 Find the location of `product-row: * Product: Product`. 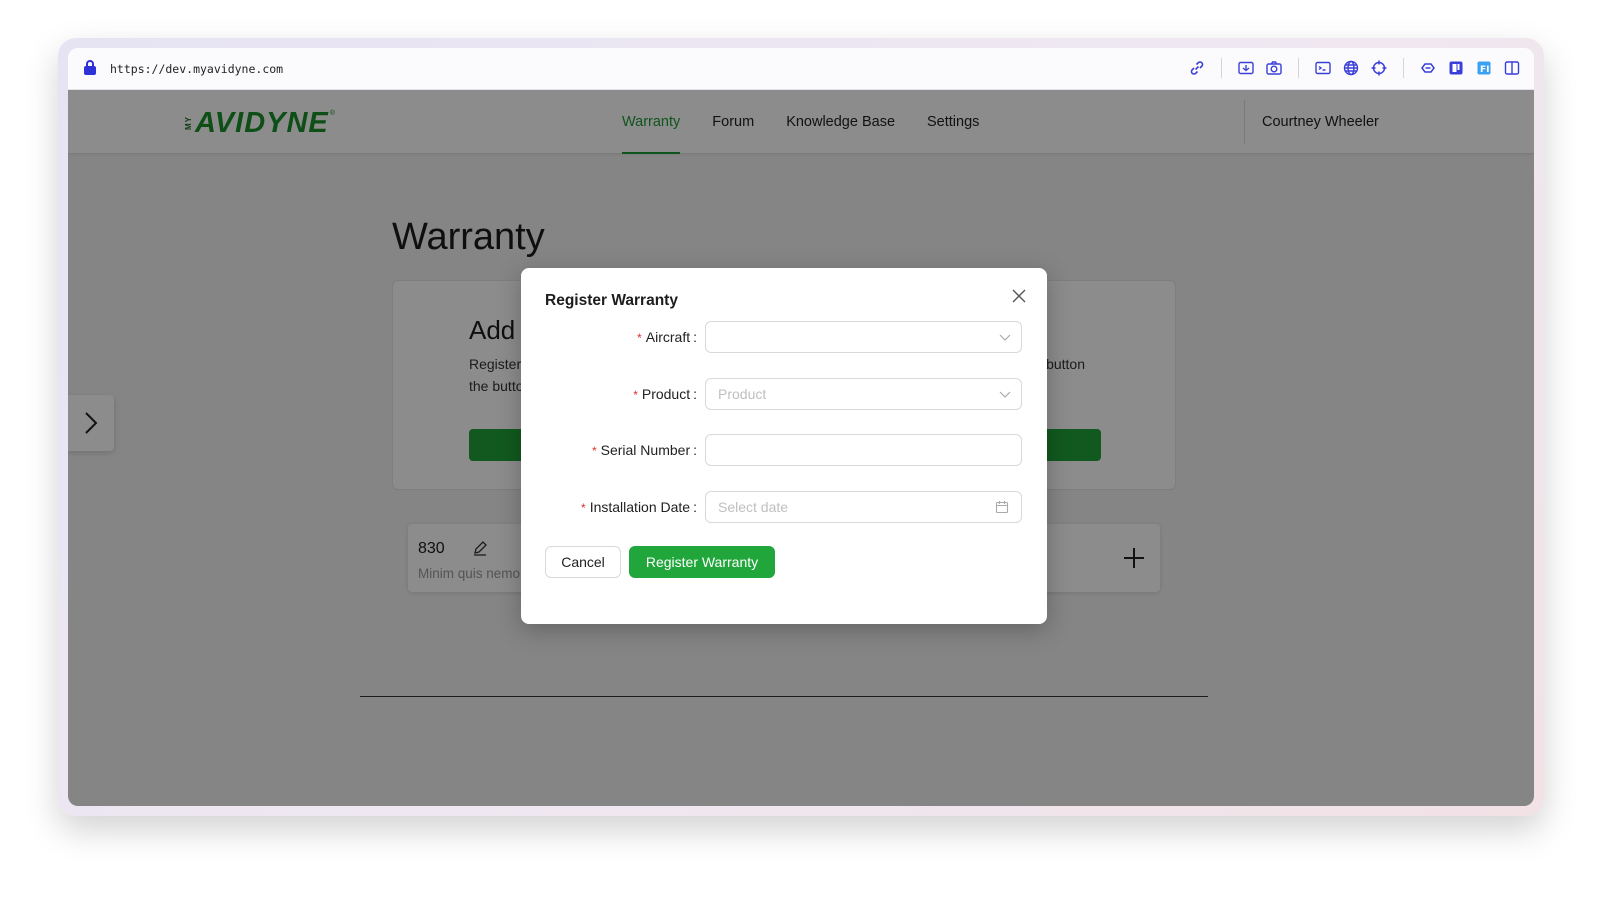

product-row: * Product: Product is located at coordinates (784, 394).